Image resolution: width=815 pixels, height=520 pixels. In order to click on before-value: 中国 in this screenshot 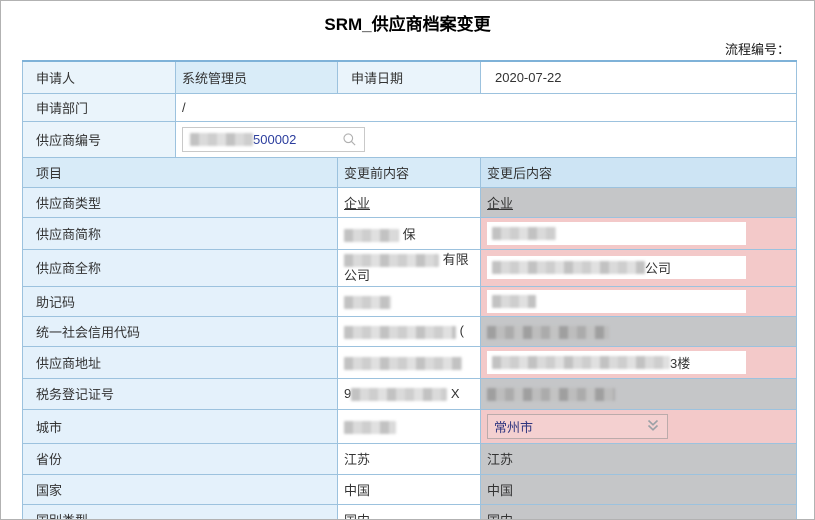, I will do `click(409, 489)`.